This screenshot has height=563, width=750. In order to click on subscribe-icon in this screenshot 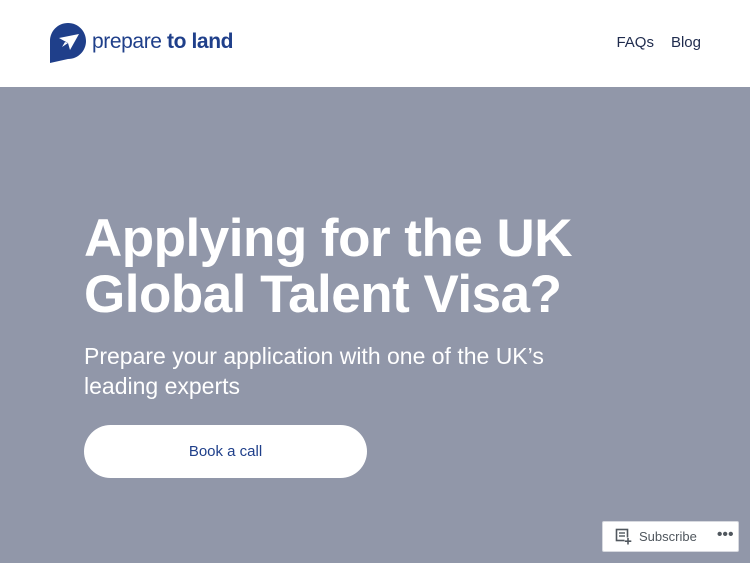, I will do `click(623, 536)`.